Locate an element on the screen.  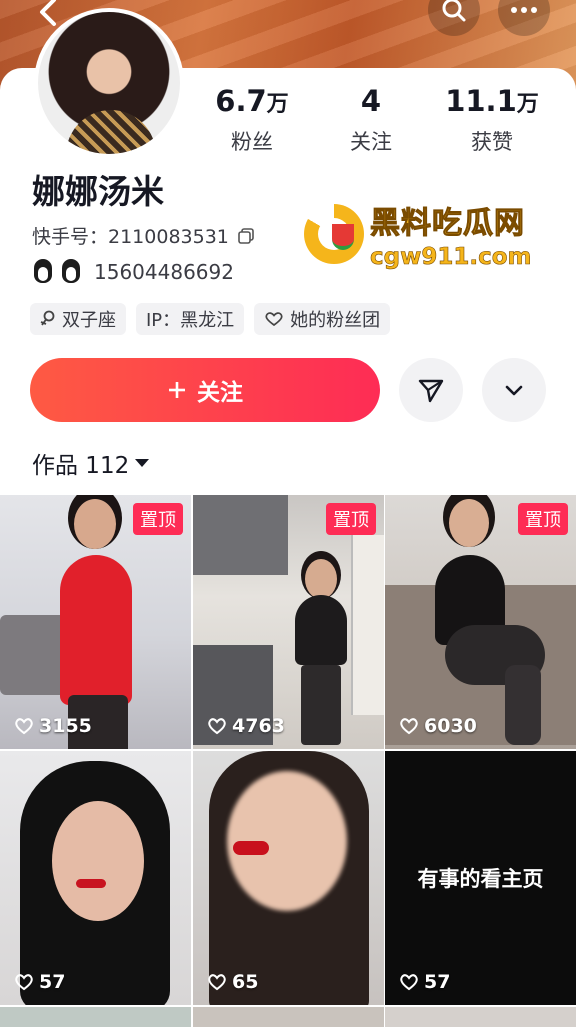
video-thumbnail: 有事的看主页 57 is located at coordinates (480, 878).